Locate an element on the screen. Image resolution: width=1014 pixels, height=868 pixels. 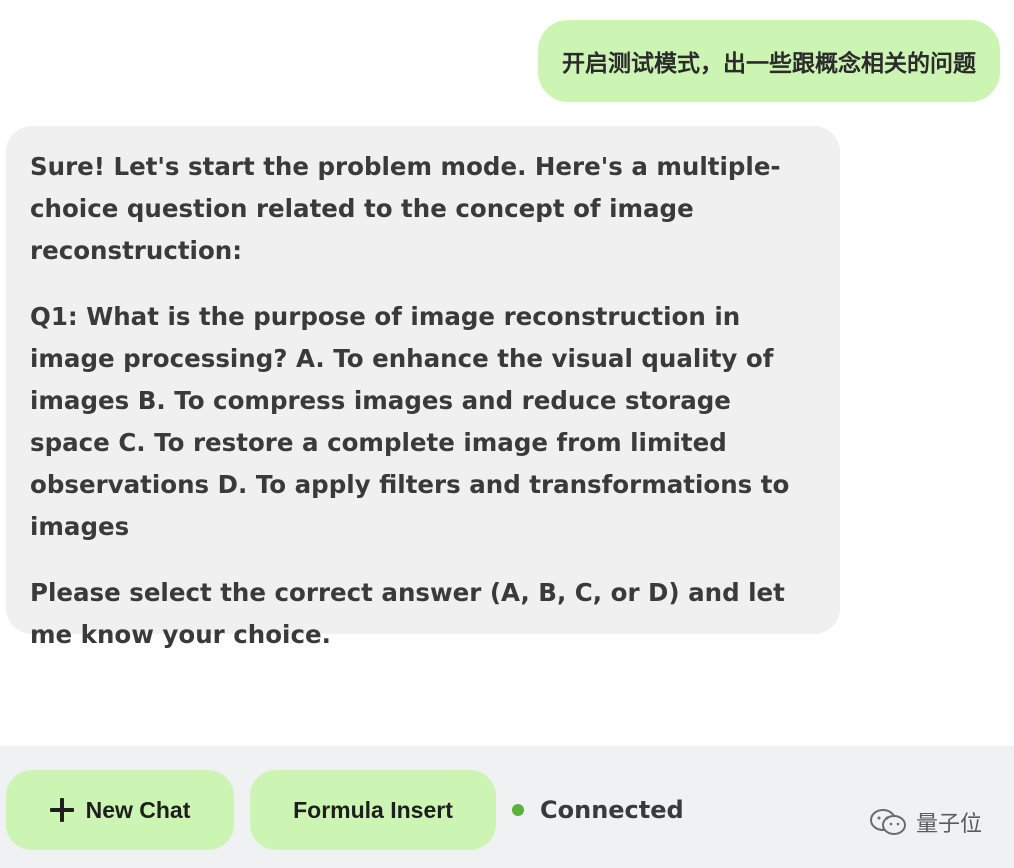
formula-insert-button: Formula Insert is located at coordinates (373, 810).